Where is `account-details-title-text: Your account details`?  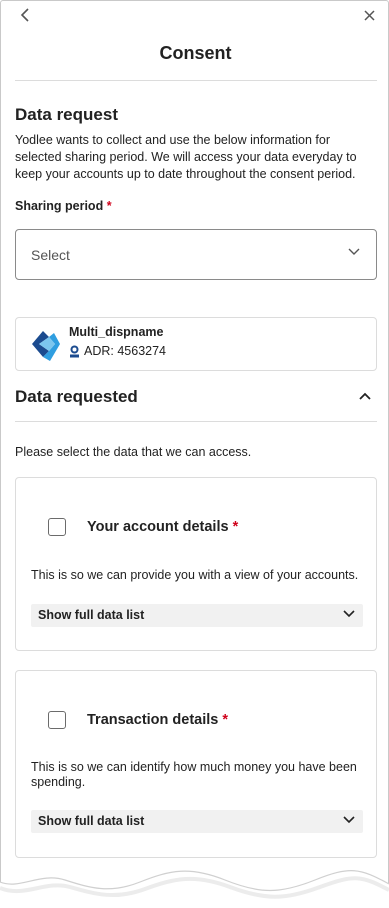
account-details-title-text: Your account details is located at coordinates (158, 527).